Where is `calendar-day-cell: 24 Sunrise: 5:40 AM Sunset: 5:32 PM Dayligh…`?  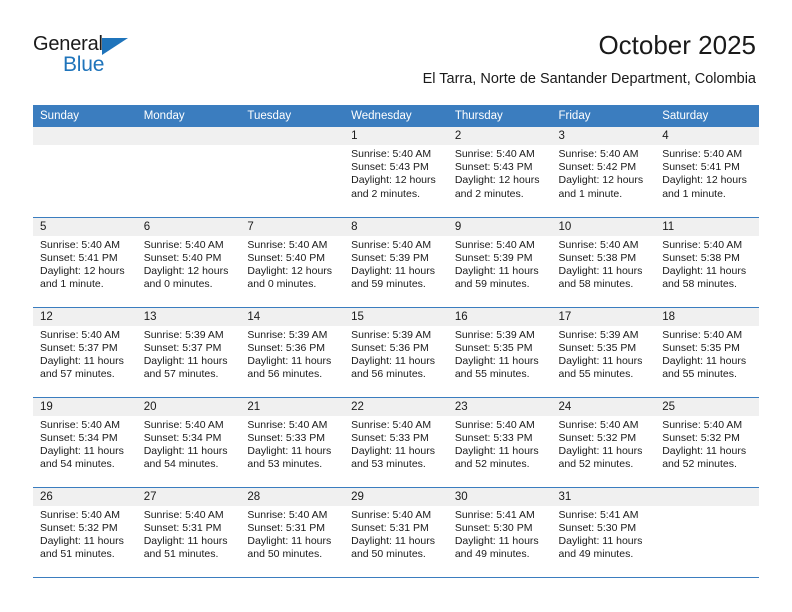 calendar-day-cell: 24 Sunrise: 5:40 AM Sunset: 5:32 PM Dayligh… is located at coordinates (603, 441).